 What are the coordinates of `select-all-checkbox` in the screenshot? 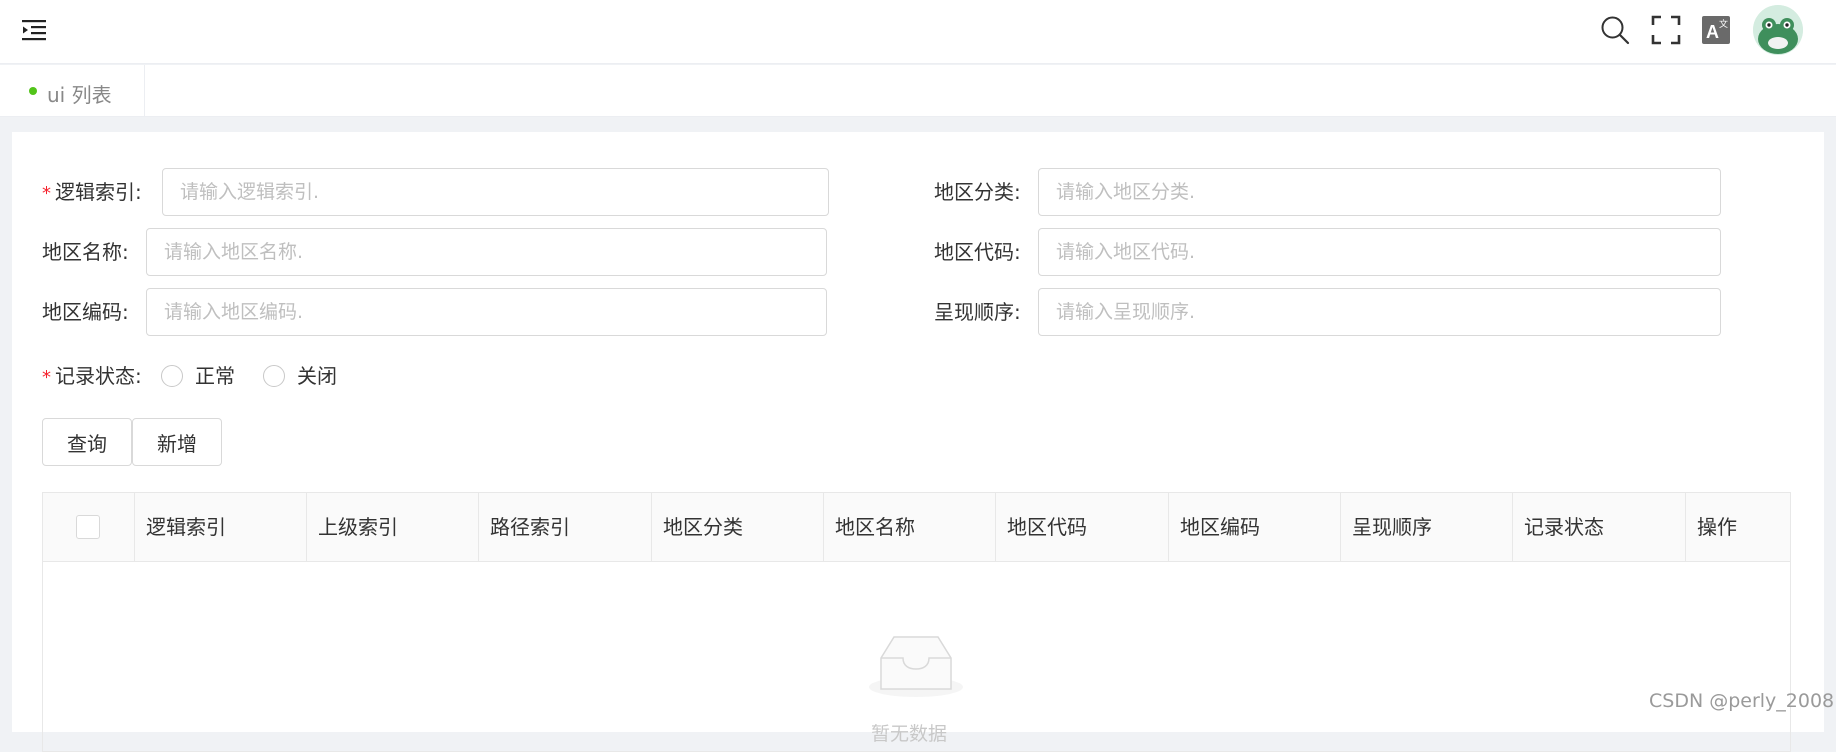 It's located at (88, 527).